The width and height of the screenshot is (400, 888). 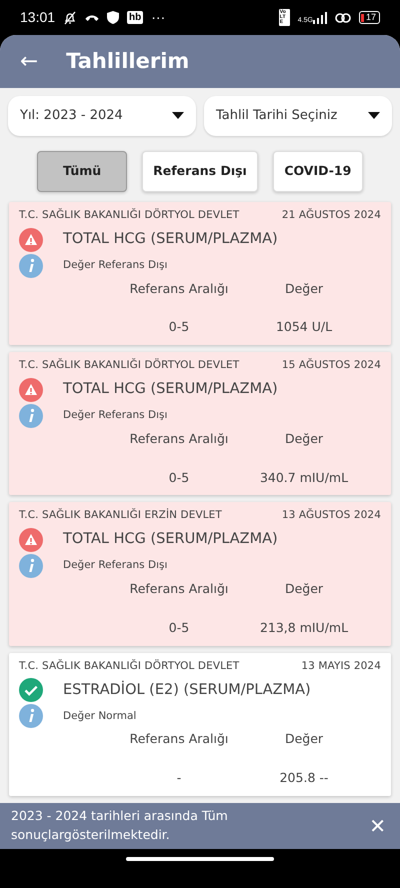 I want to click on link-icon, so click(x=342, y=18).